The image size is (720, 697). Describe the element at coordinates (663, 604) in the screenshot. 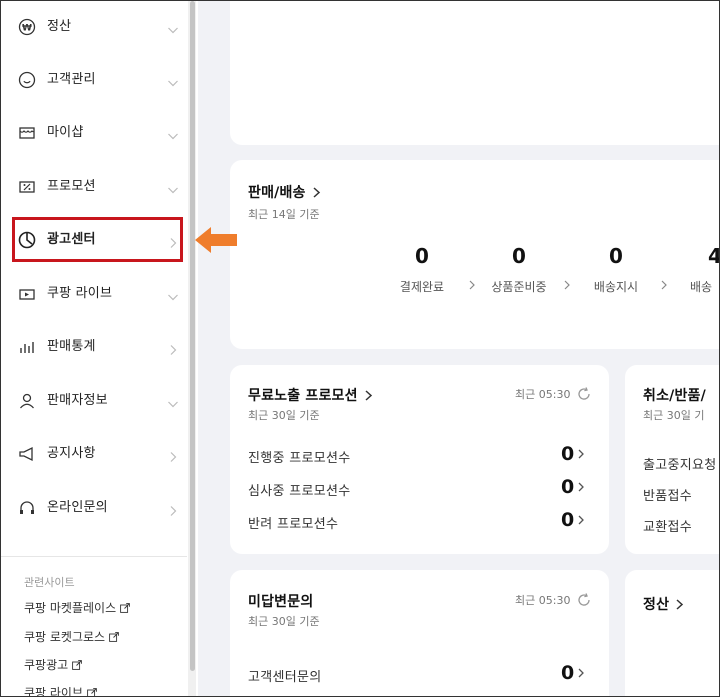

I see `settlement-title: 정산` at that location.